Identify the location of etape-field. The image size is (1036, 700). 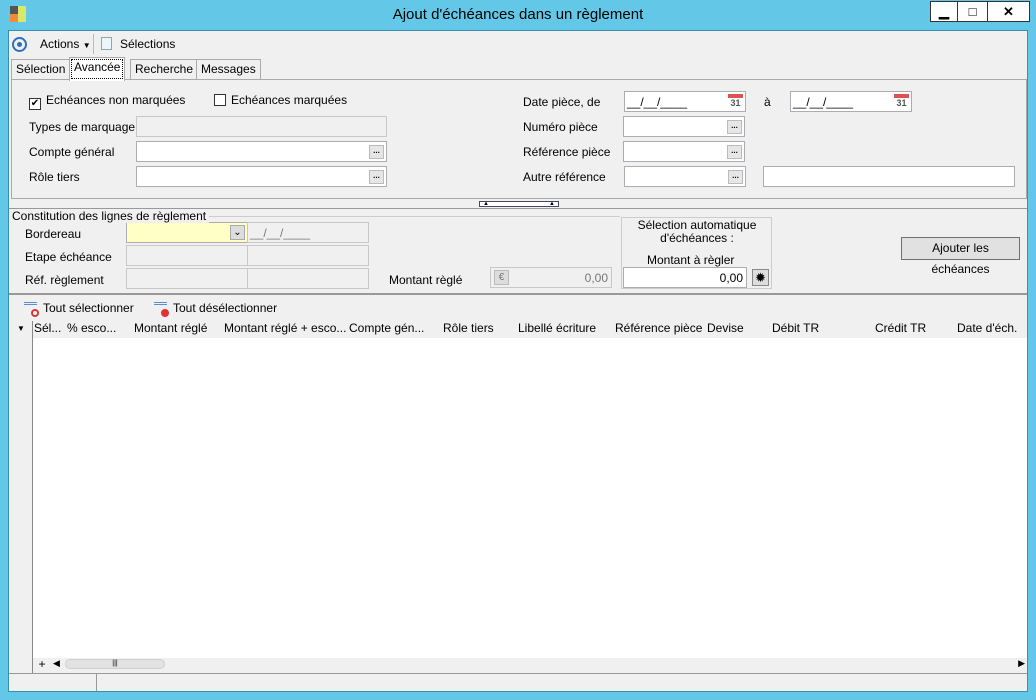
(187, 255).